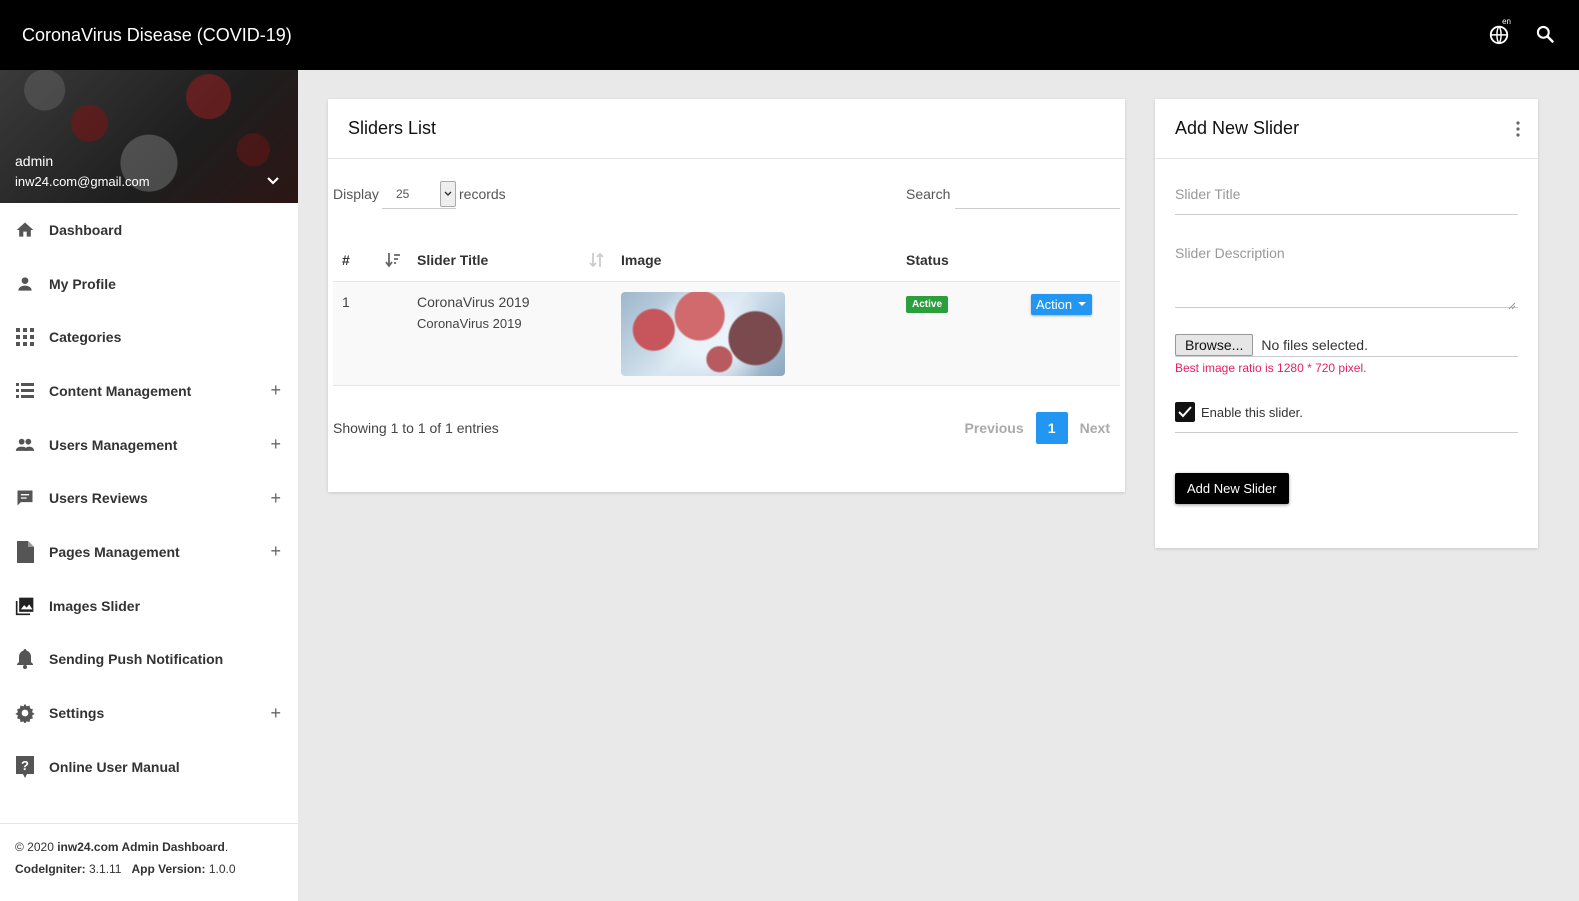 Image resolution: width=1579 pixels, height=901 pixels. I want to click on sidebar-item-users-reviews: Users Reviews +, so click(149, 498).